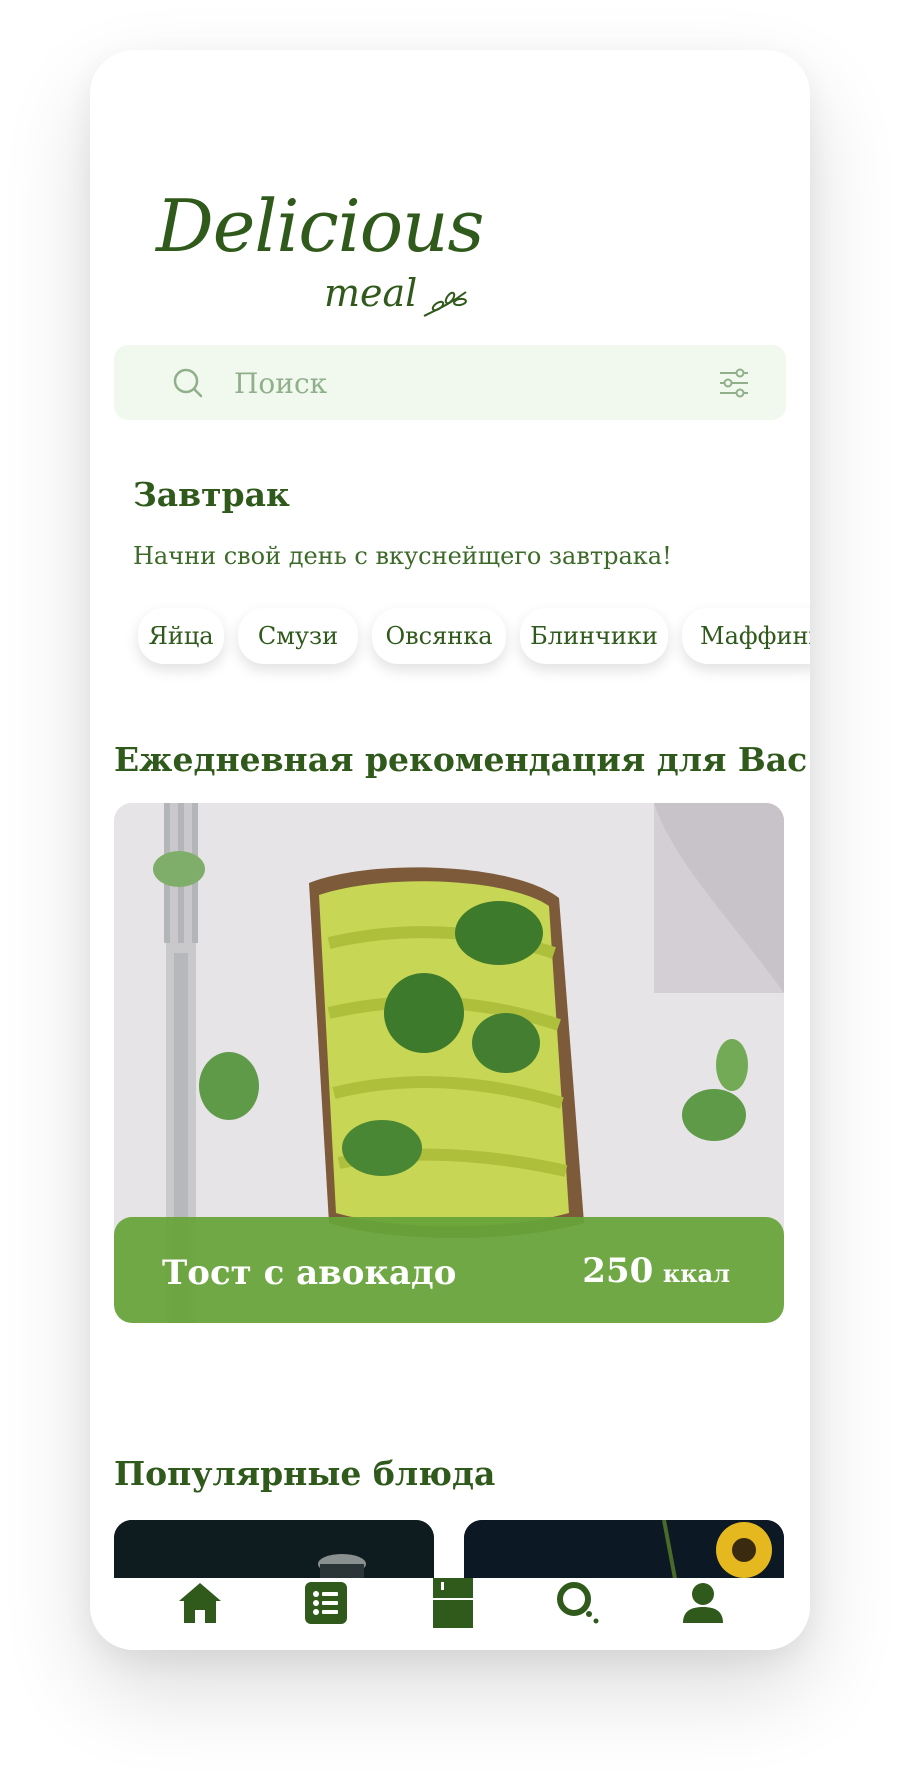  What do you see at coordinates (594, 636) in the screenshot?
I see `chip-pancakes: Блинчики` at bounding box center [594, 636].